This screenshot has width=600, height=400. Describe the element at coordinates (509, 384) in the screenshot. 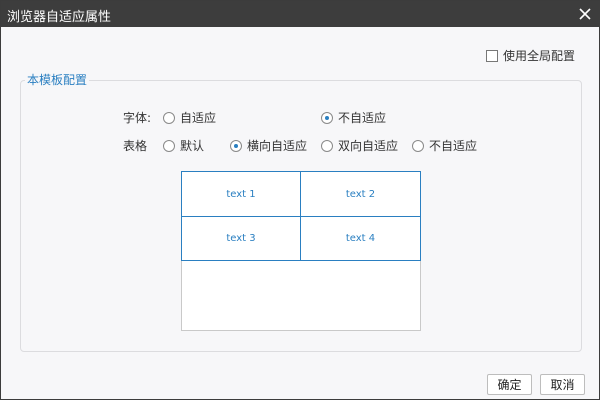

I see `ok-button: 确定` at that location.